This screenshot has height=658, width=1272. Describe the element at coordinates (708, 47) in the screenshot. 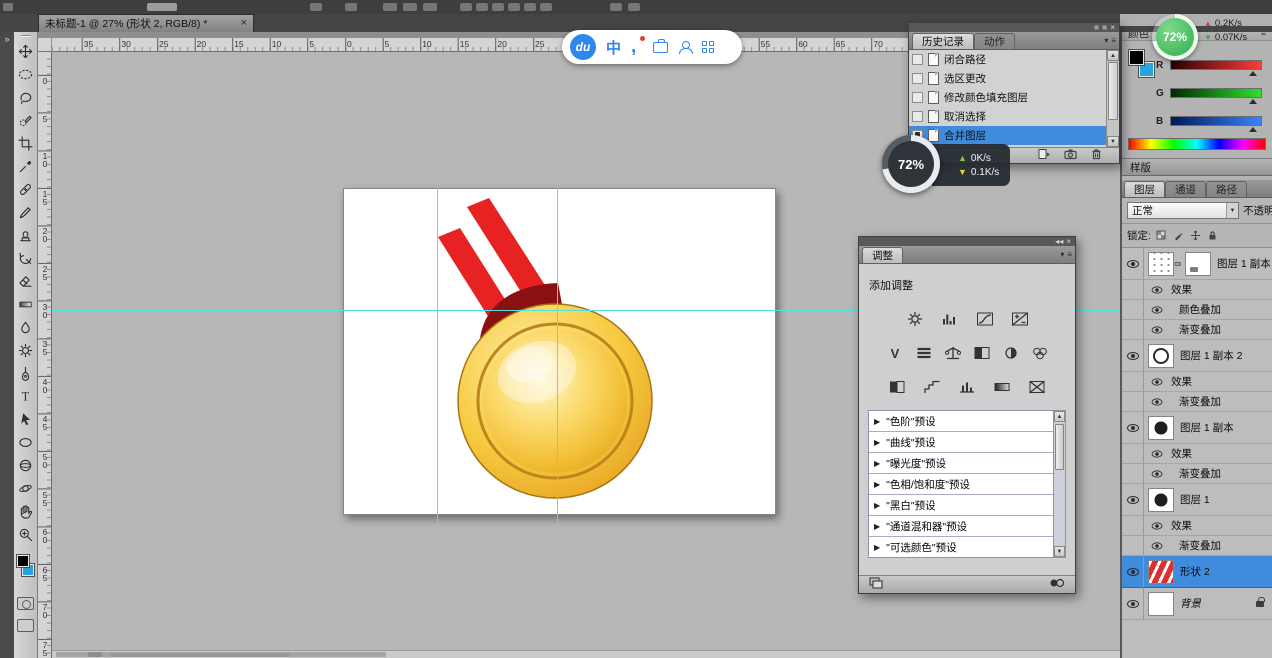

I see `ime-grid-icon` at that location.